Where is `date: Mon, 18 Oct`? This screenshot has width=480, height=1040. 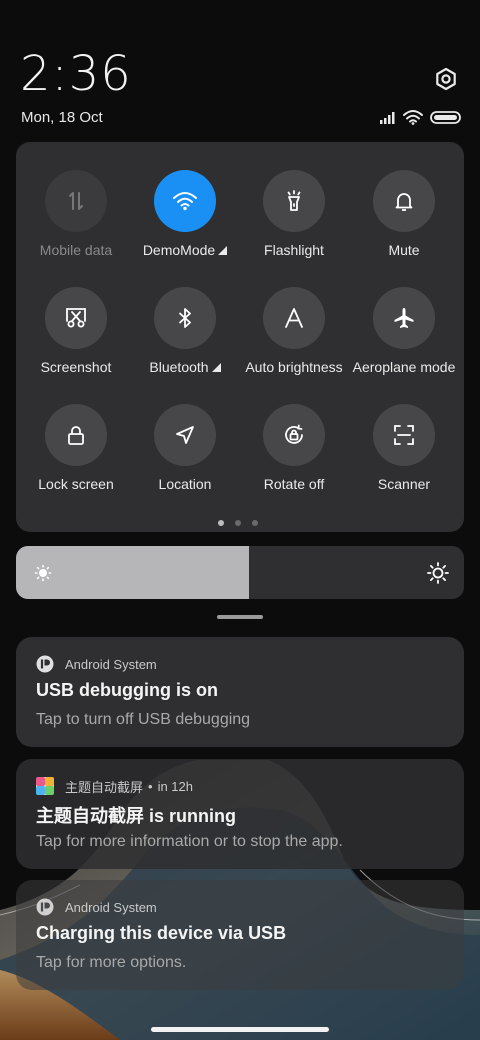 date: Mon, 18 Oct is located at coordinates (62, 117).